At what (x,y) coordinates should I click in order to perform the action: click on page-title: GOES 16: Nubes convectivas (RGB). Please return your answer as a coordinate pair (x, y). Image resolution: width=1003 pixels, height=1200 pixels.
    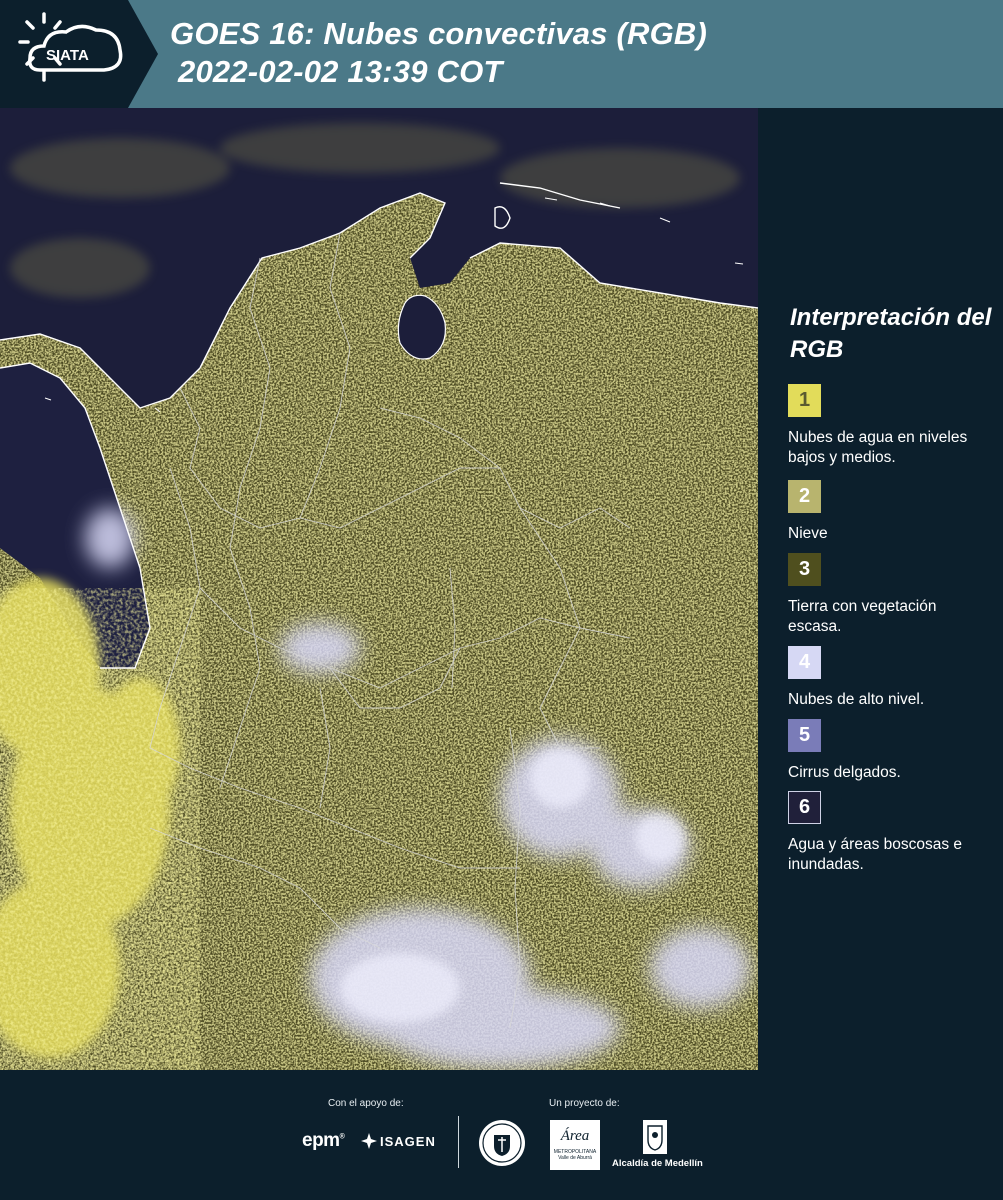
    Looking at the image, I should click on (439, 33).